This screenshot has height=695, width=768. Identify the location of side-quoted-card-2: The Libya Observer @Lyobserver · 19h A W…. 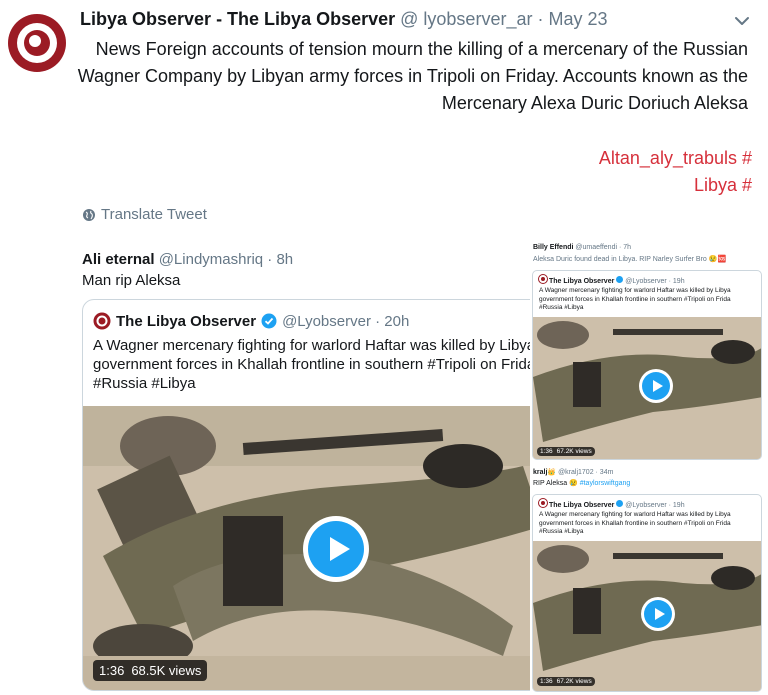
(647, 593).